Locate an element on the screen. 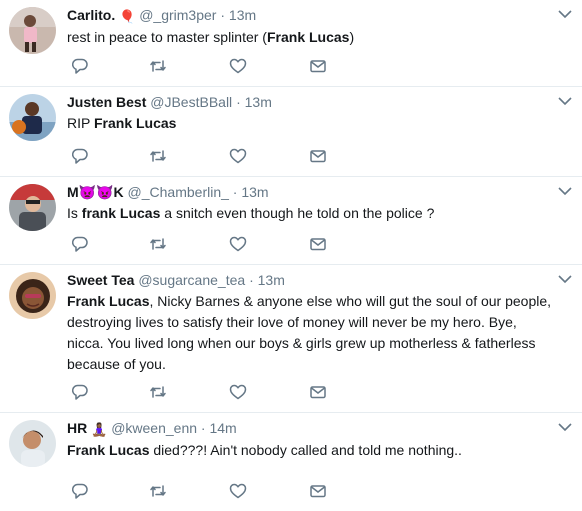 The width and height of the screenshot is (582, 511). tweet-text-part: RIP is located at coordinates (80, 123).